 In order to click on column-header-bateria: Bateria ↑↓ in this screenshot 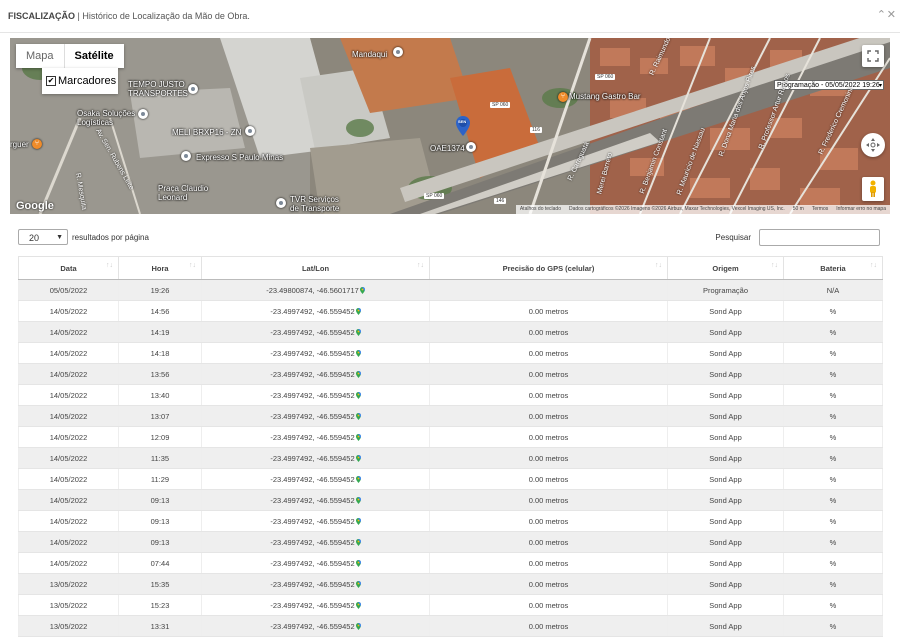, I will do `click(833, 268)`.